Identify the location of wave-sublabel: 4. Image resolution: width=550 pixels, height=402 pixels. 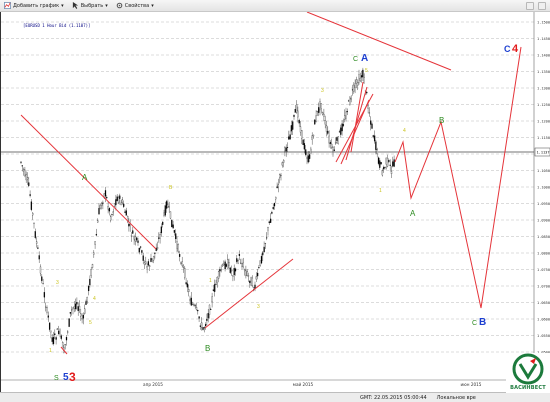
(404, 131).